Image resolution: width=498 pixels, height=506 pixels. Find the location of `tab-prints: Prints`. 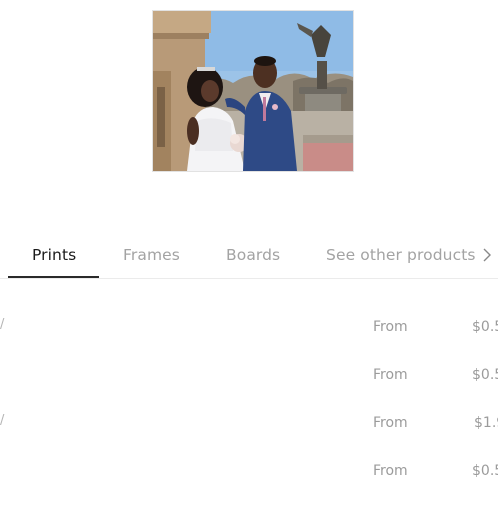

tab-prints: Prints is located at coordinates (54, 255).